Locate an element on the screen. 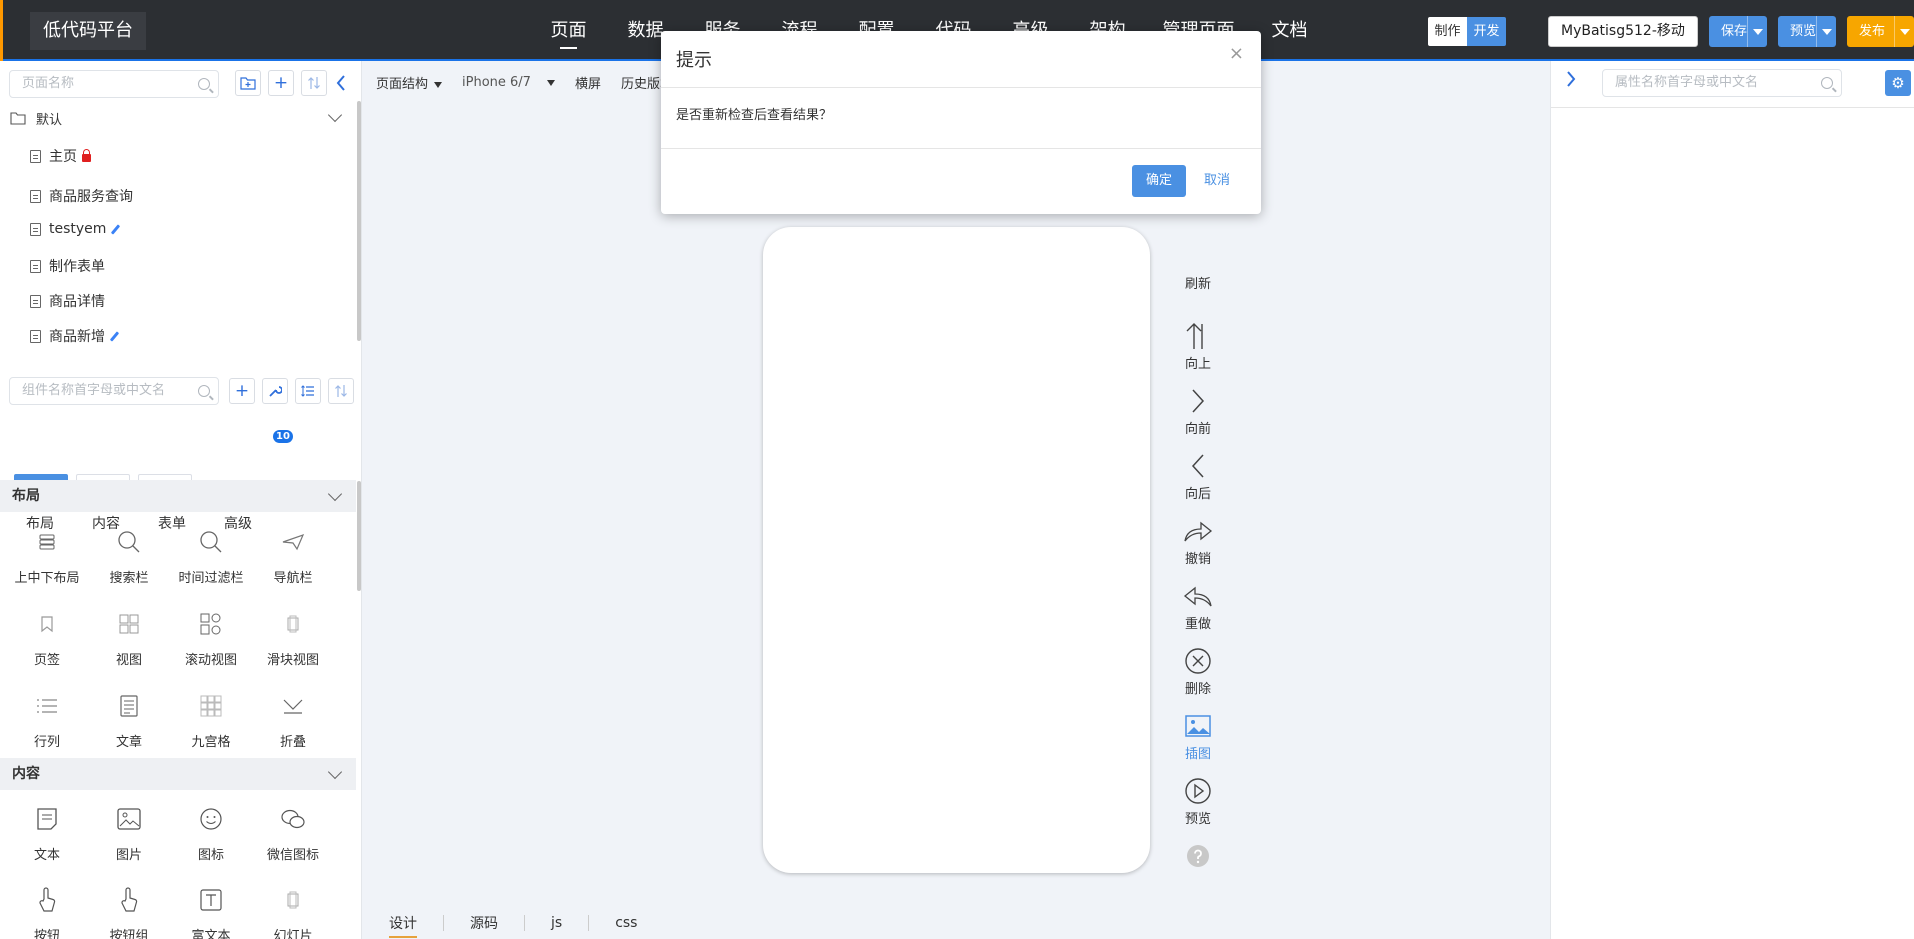  component-tabs-page: 页签 is located at coordinates (47, 637).